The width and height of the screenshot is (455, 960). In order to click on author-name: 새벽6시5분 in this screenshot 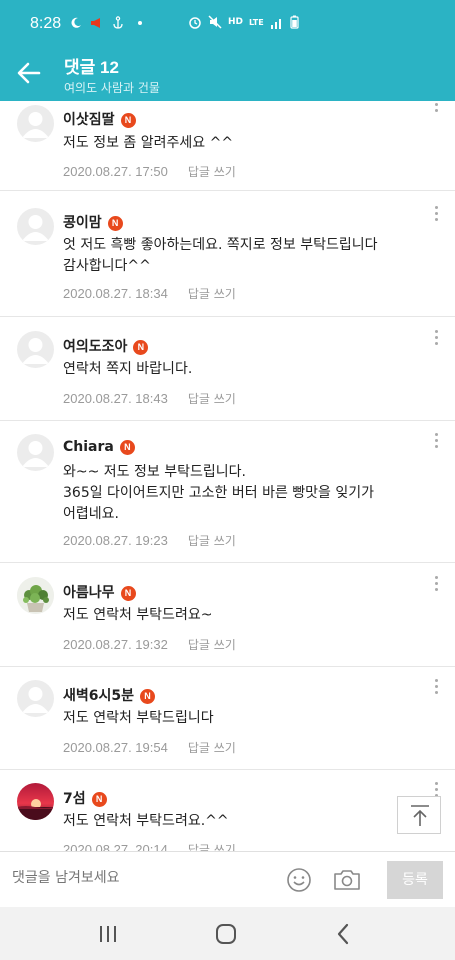, I will do `click(99, 696)`.